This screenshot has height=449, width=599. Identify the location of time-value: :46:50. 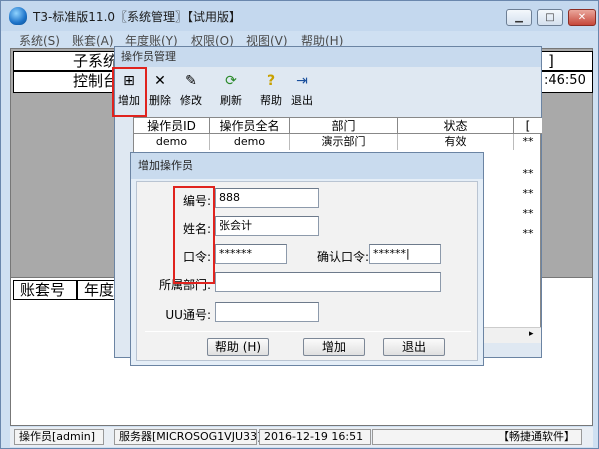
(567, 82).